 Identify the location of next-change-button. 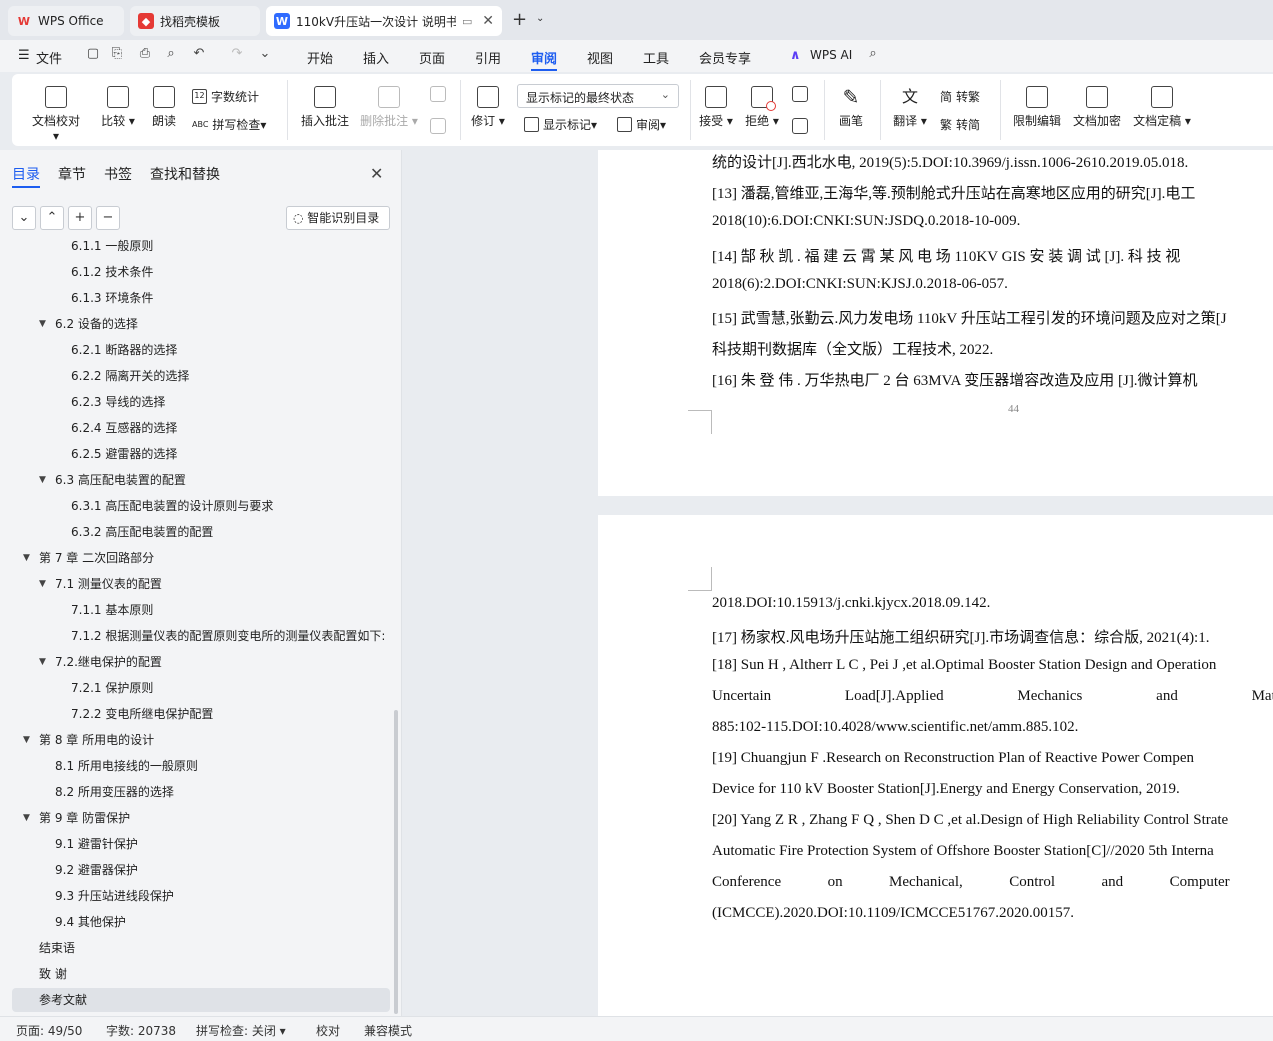
(800, 128).